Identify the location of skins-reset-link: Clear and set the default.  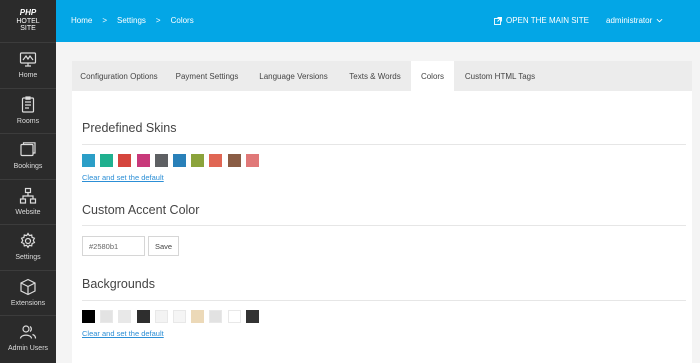
(123, 177).